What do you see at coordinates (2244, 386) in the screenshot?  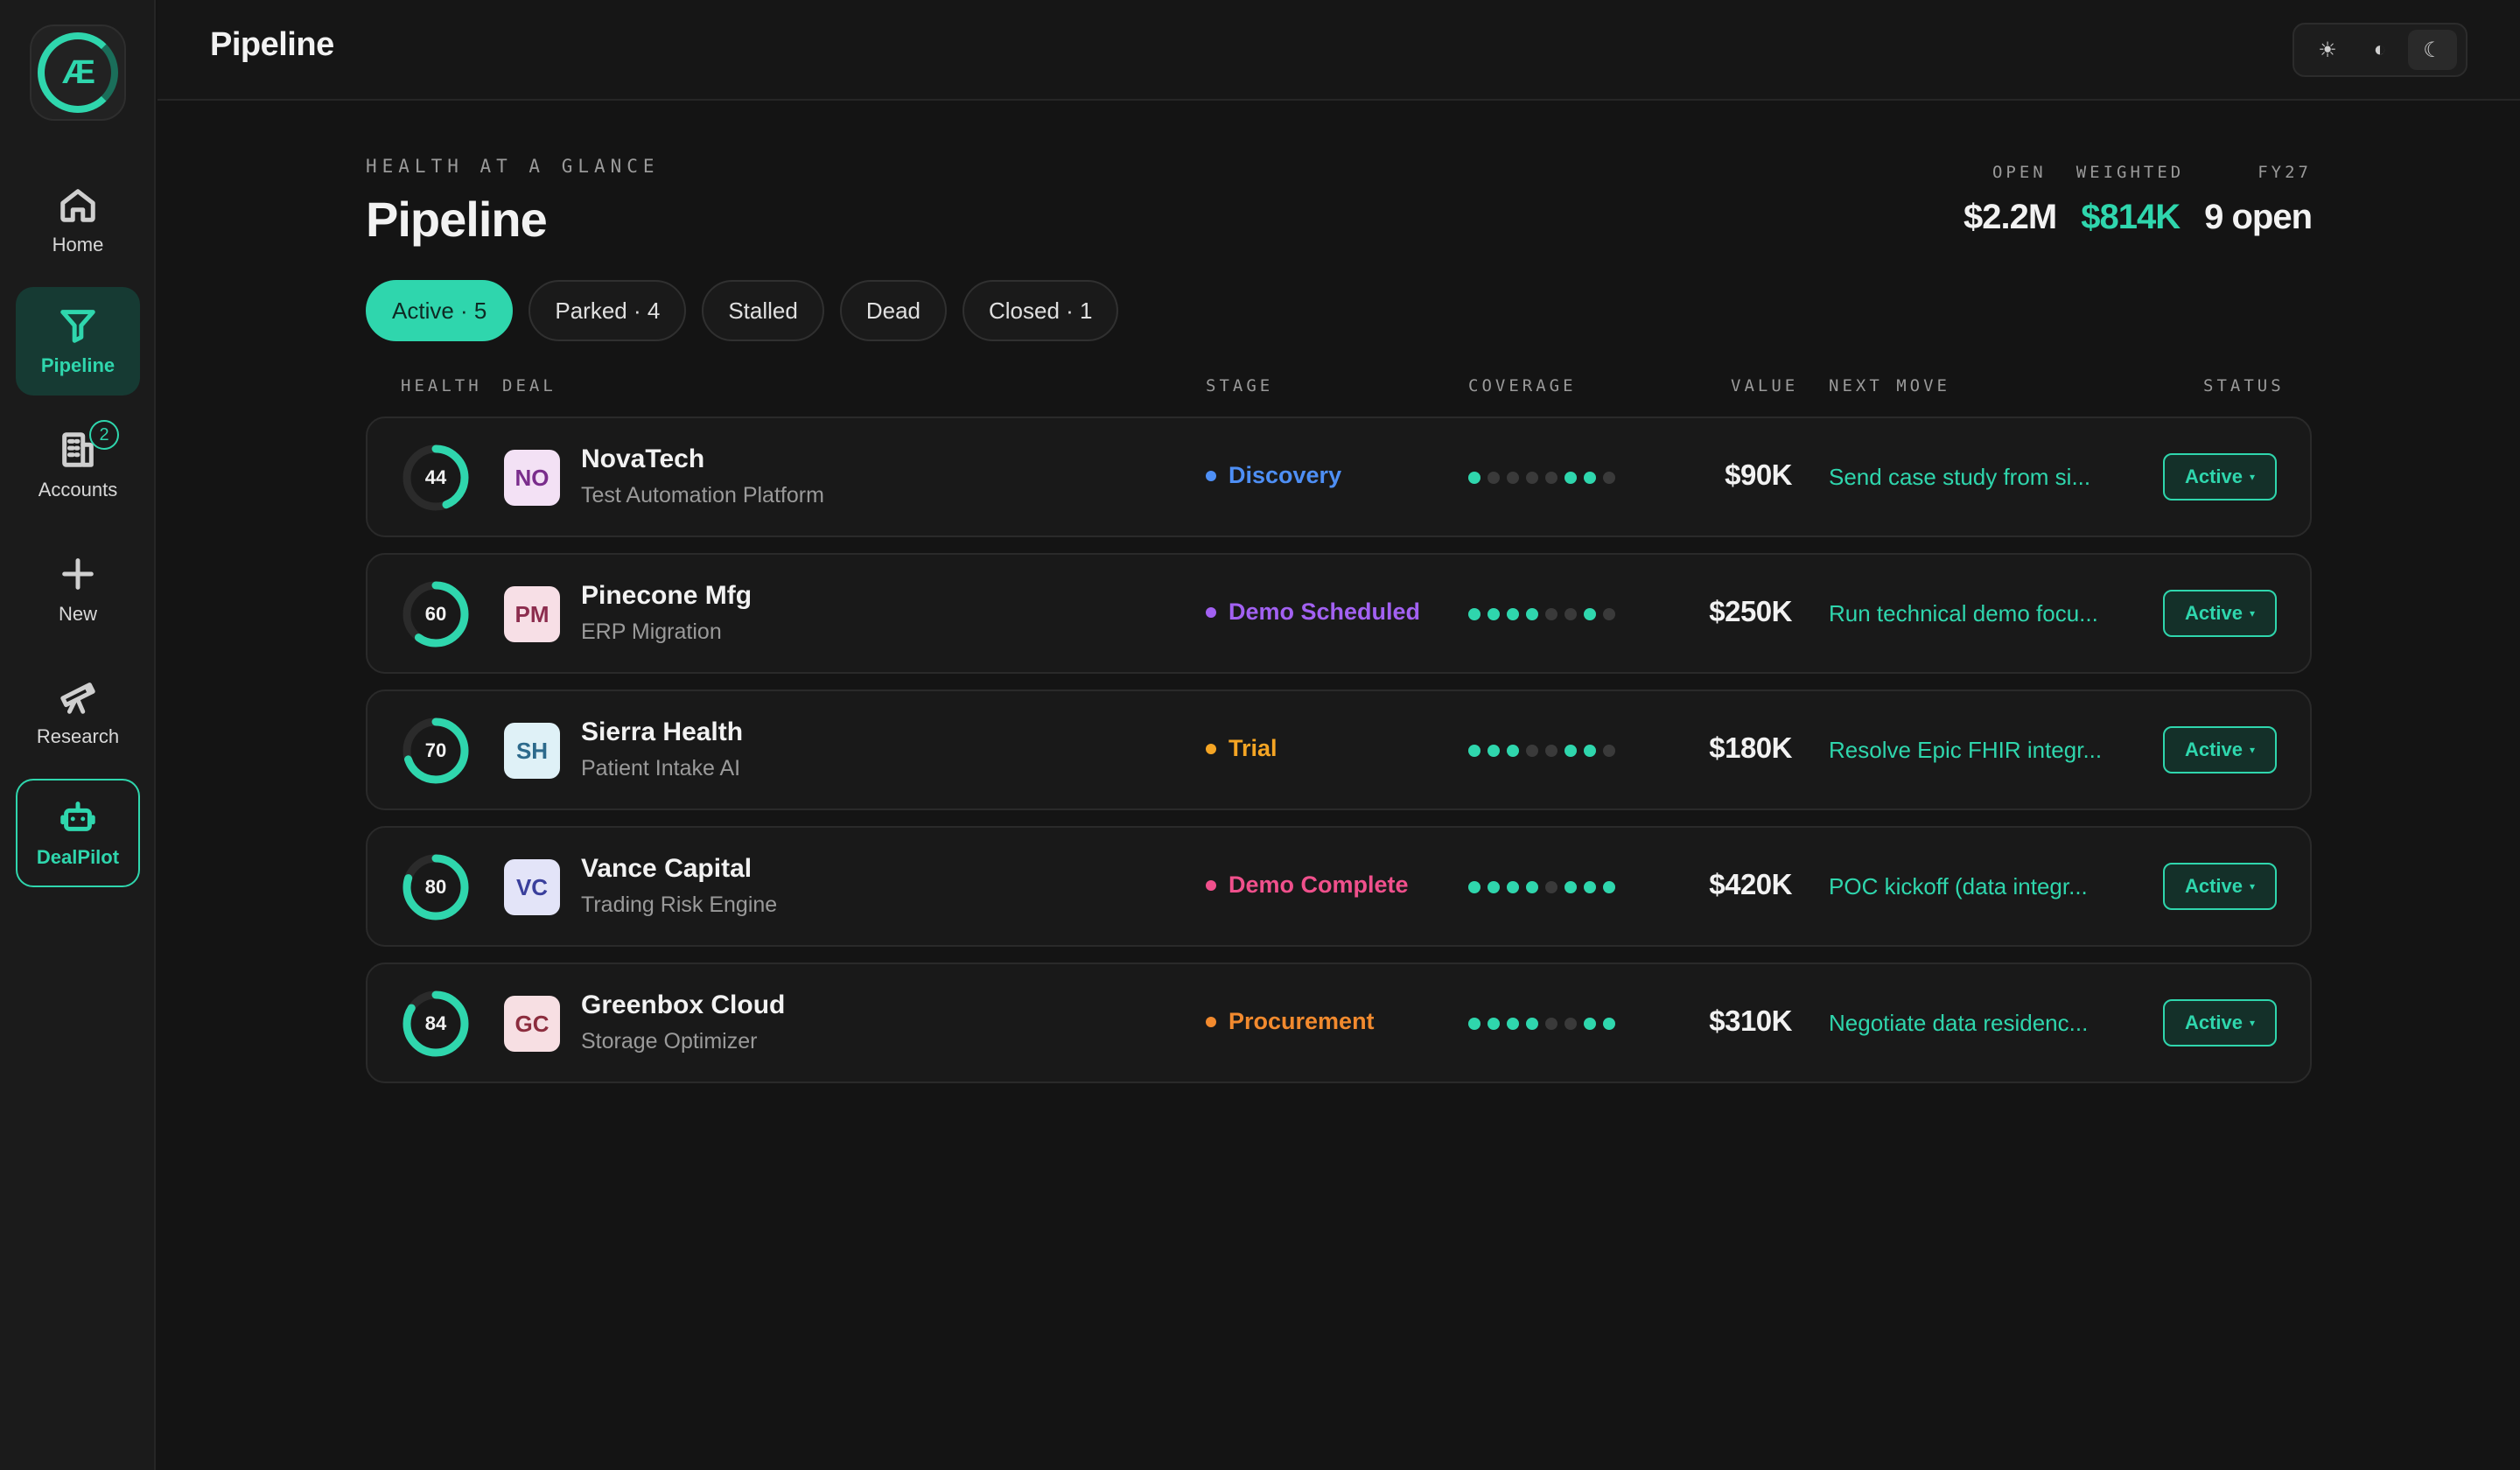 I see `header-status: STATUS` at bounding box center [2244, 386].